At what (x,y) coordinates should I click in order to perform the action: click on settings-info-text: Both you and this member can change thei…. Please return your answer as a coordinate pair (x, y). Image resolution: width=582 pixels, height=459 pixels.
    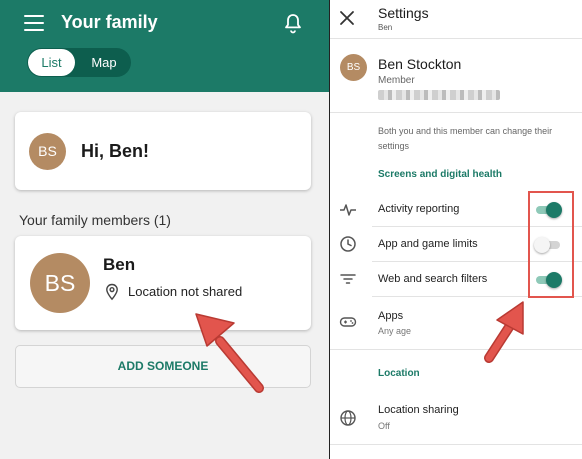
    Looking at the image, I should click on (465, 138).